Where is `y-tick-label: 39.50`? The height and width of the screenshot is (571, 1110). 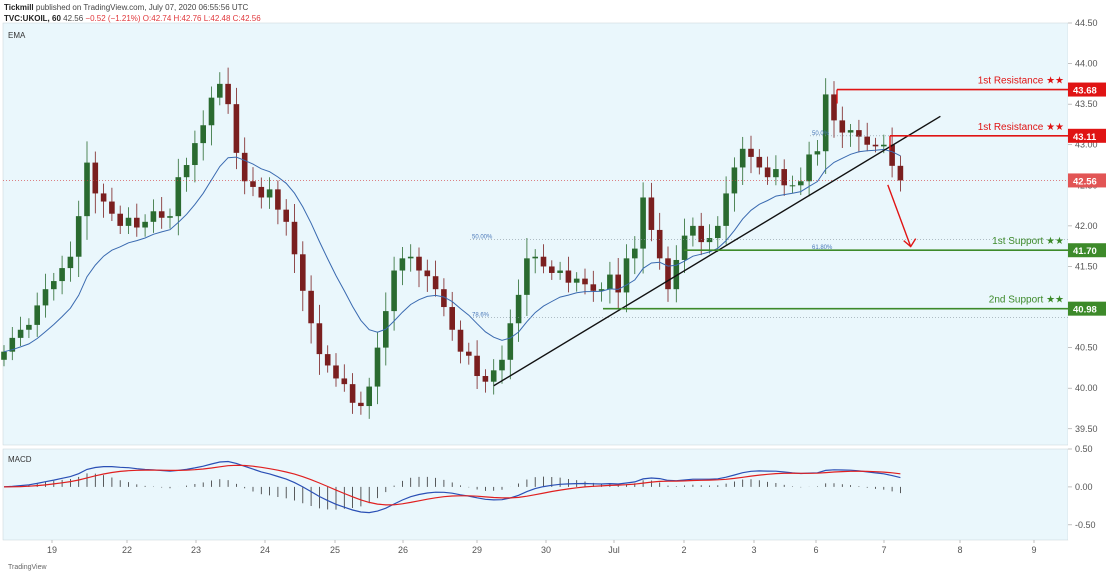 y-tick-label: 39.50 is located at coordinates (1086, 429).